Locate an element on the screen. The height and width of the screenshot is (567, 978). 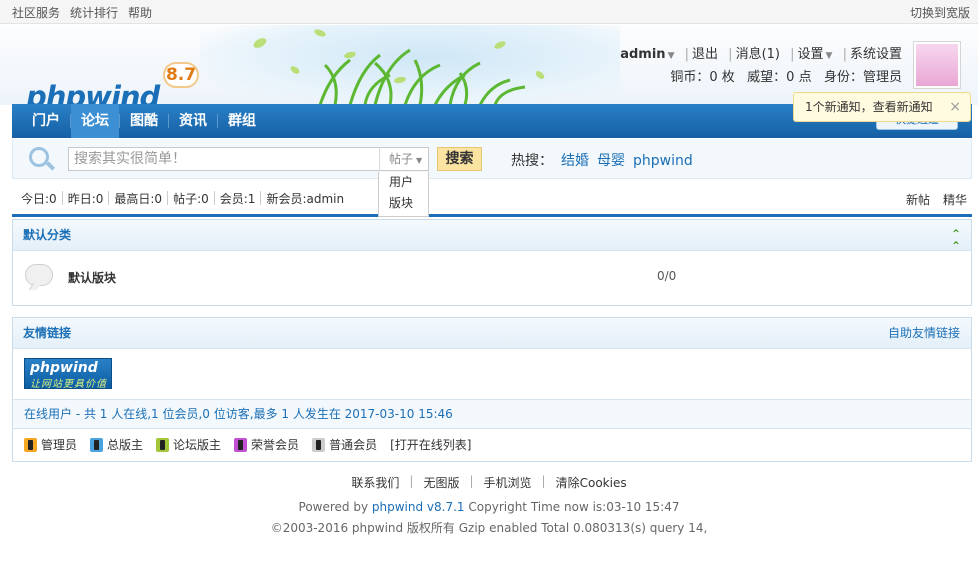
search-type-value: 帖子 is located at coordinates (401, 159).